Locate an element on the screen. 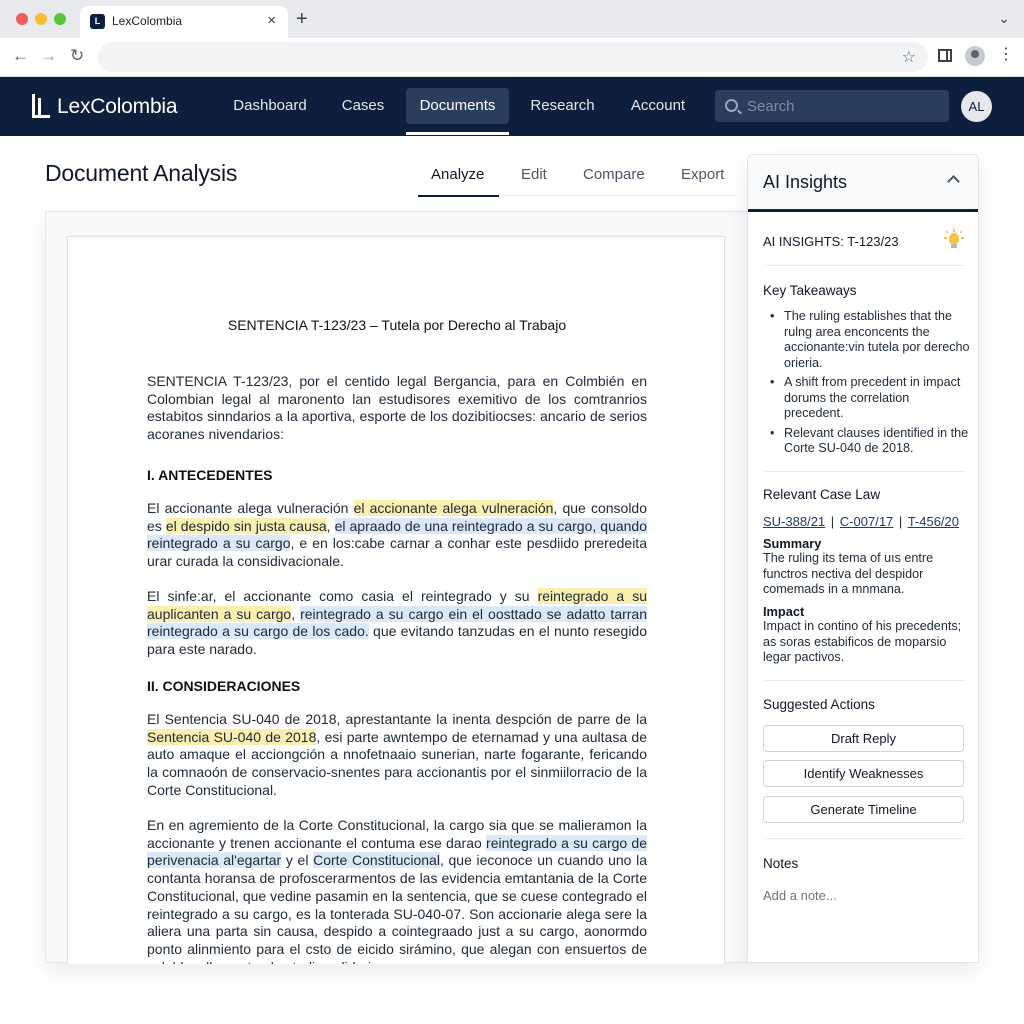 The image size is (1024, 1024). nav-research: Research is located at coordinates (562, 106).